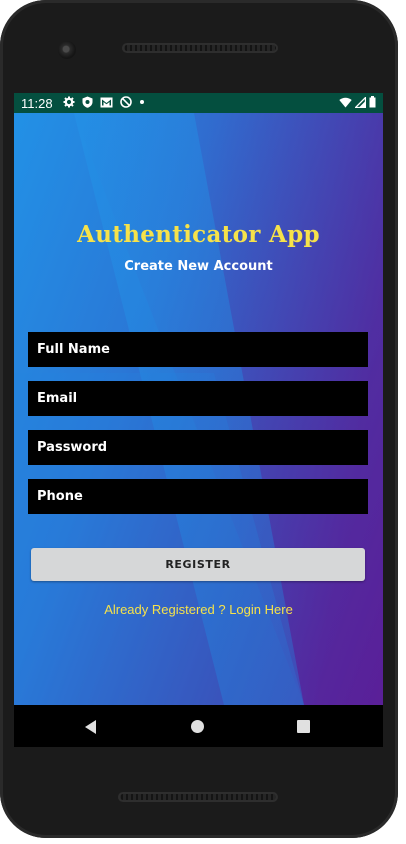 This screenshot has width=406, height=844. Describe the element at coordinates (87, 104) in the screenshot. I see `shield-icon` at that location.